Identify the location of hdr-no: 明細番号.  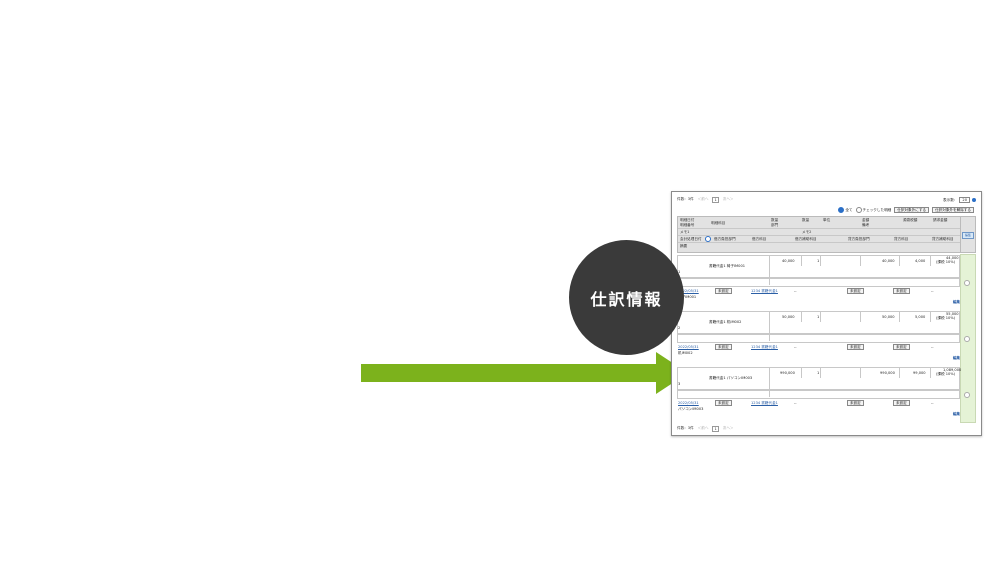
(687, 225).